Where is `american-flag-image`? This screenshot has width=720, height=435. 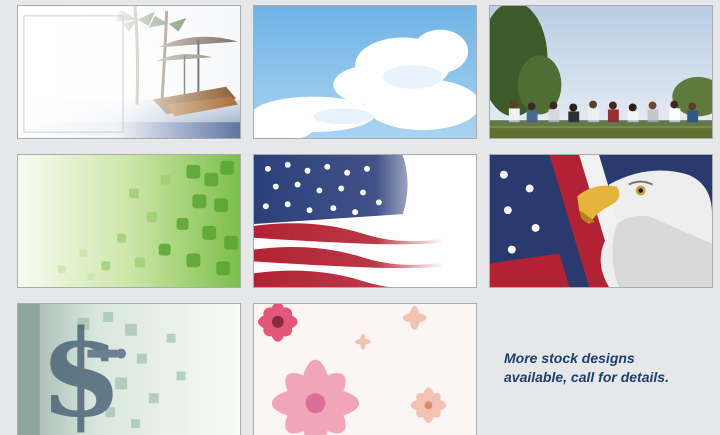 american-flag-image is located at coordinates (365, 221).